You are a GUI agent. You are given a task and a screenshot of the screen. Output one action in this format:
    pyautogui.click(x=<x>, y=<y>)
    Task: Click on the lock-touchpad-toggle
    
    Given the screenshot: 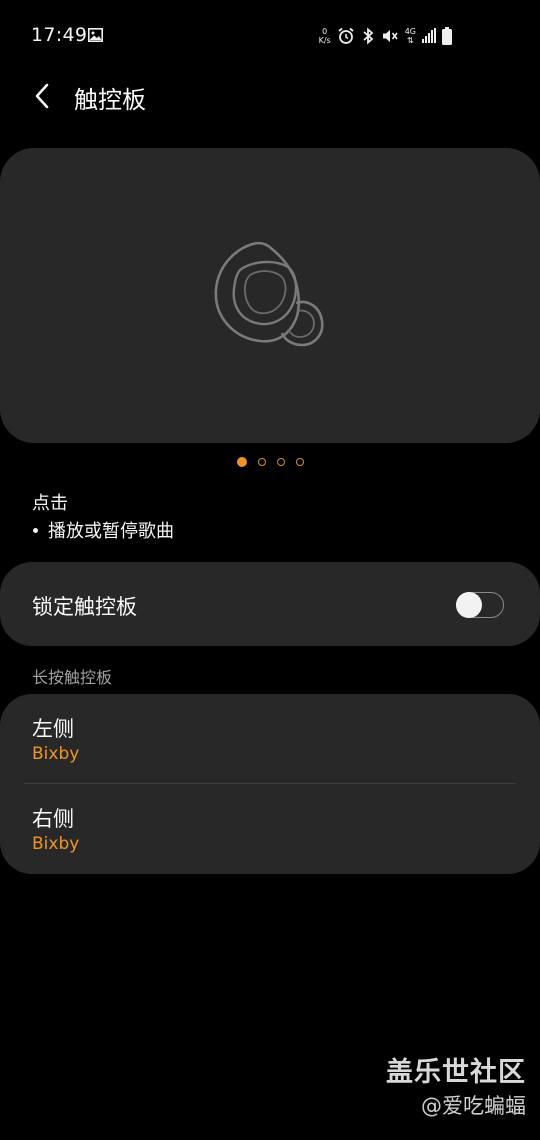 What is the action you would take?
    pyautogui.click(x=480, y=605)
    